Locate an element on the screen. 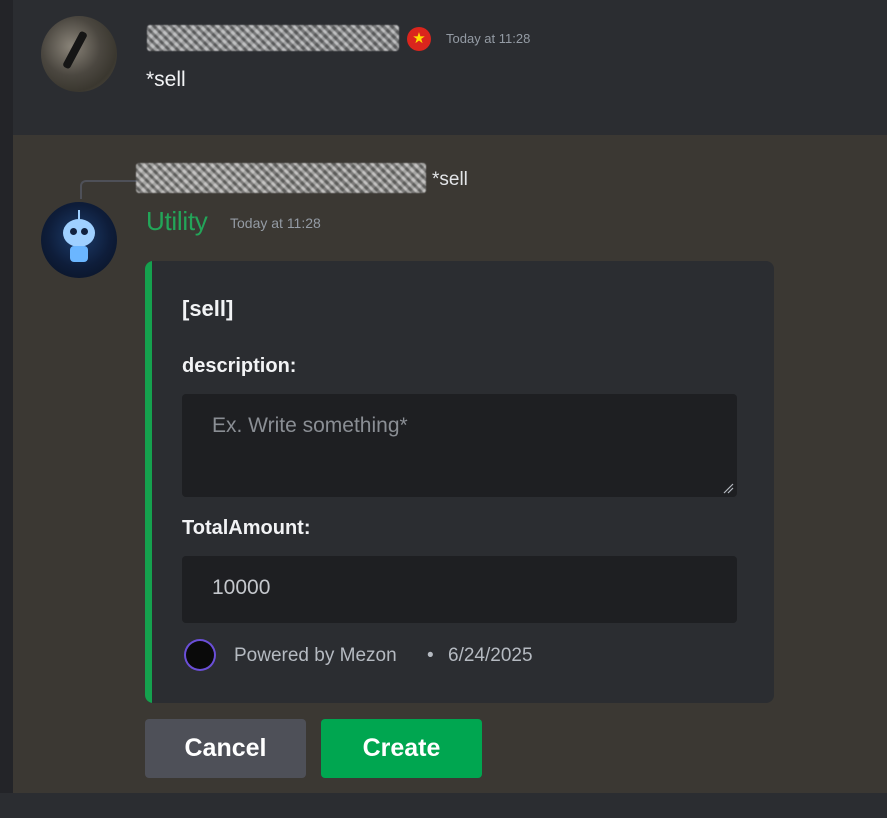  bot-message-timestamp: Today at 11:28 is located at coordinates (275, 223).